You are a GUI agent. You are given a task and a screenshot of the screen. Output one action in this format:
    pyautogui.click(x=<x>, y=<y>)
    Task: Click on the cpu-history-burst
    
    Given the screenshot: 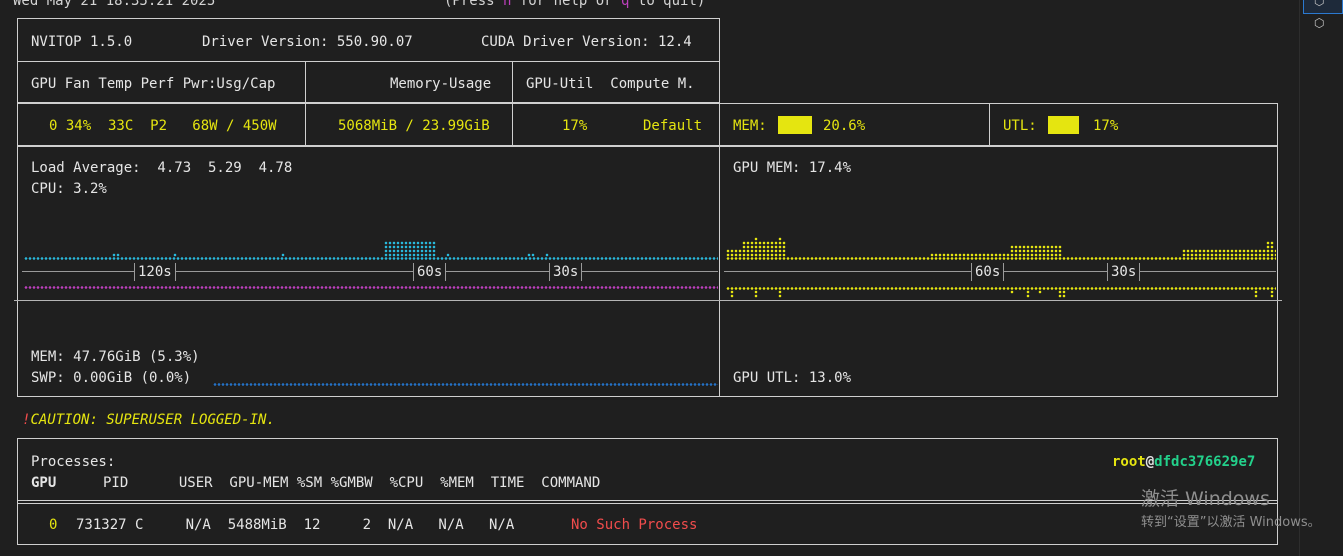 What is the action you would take?
    pyautogui.click(x=410, y=249)
    